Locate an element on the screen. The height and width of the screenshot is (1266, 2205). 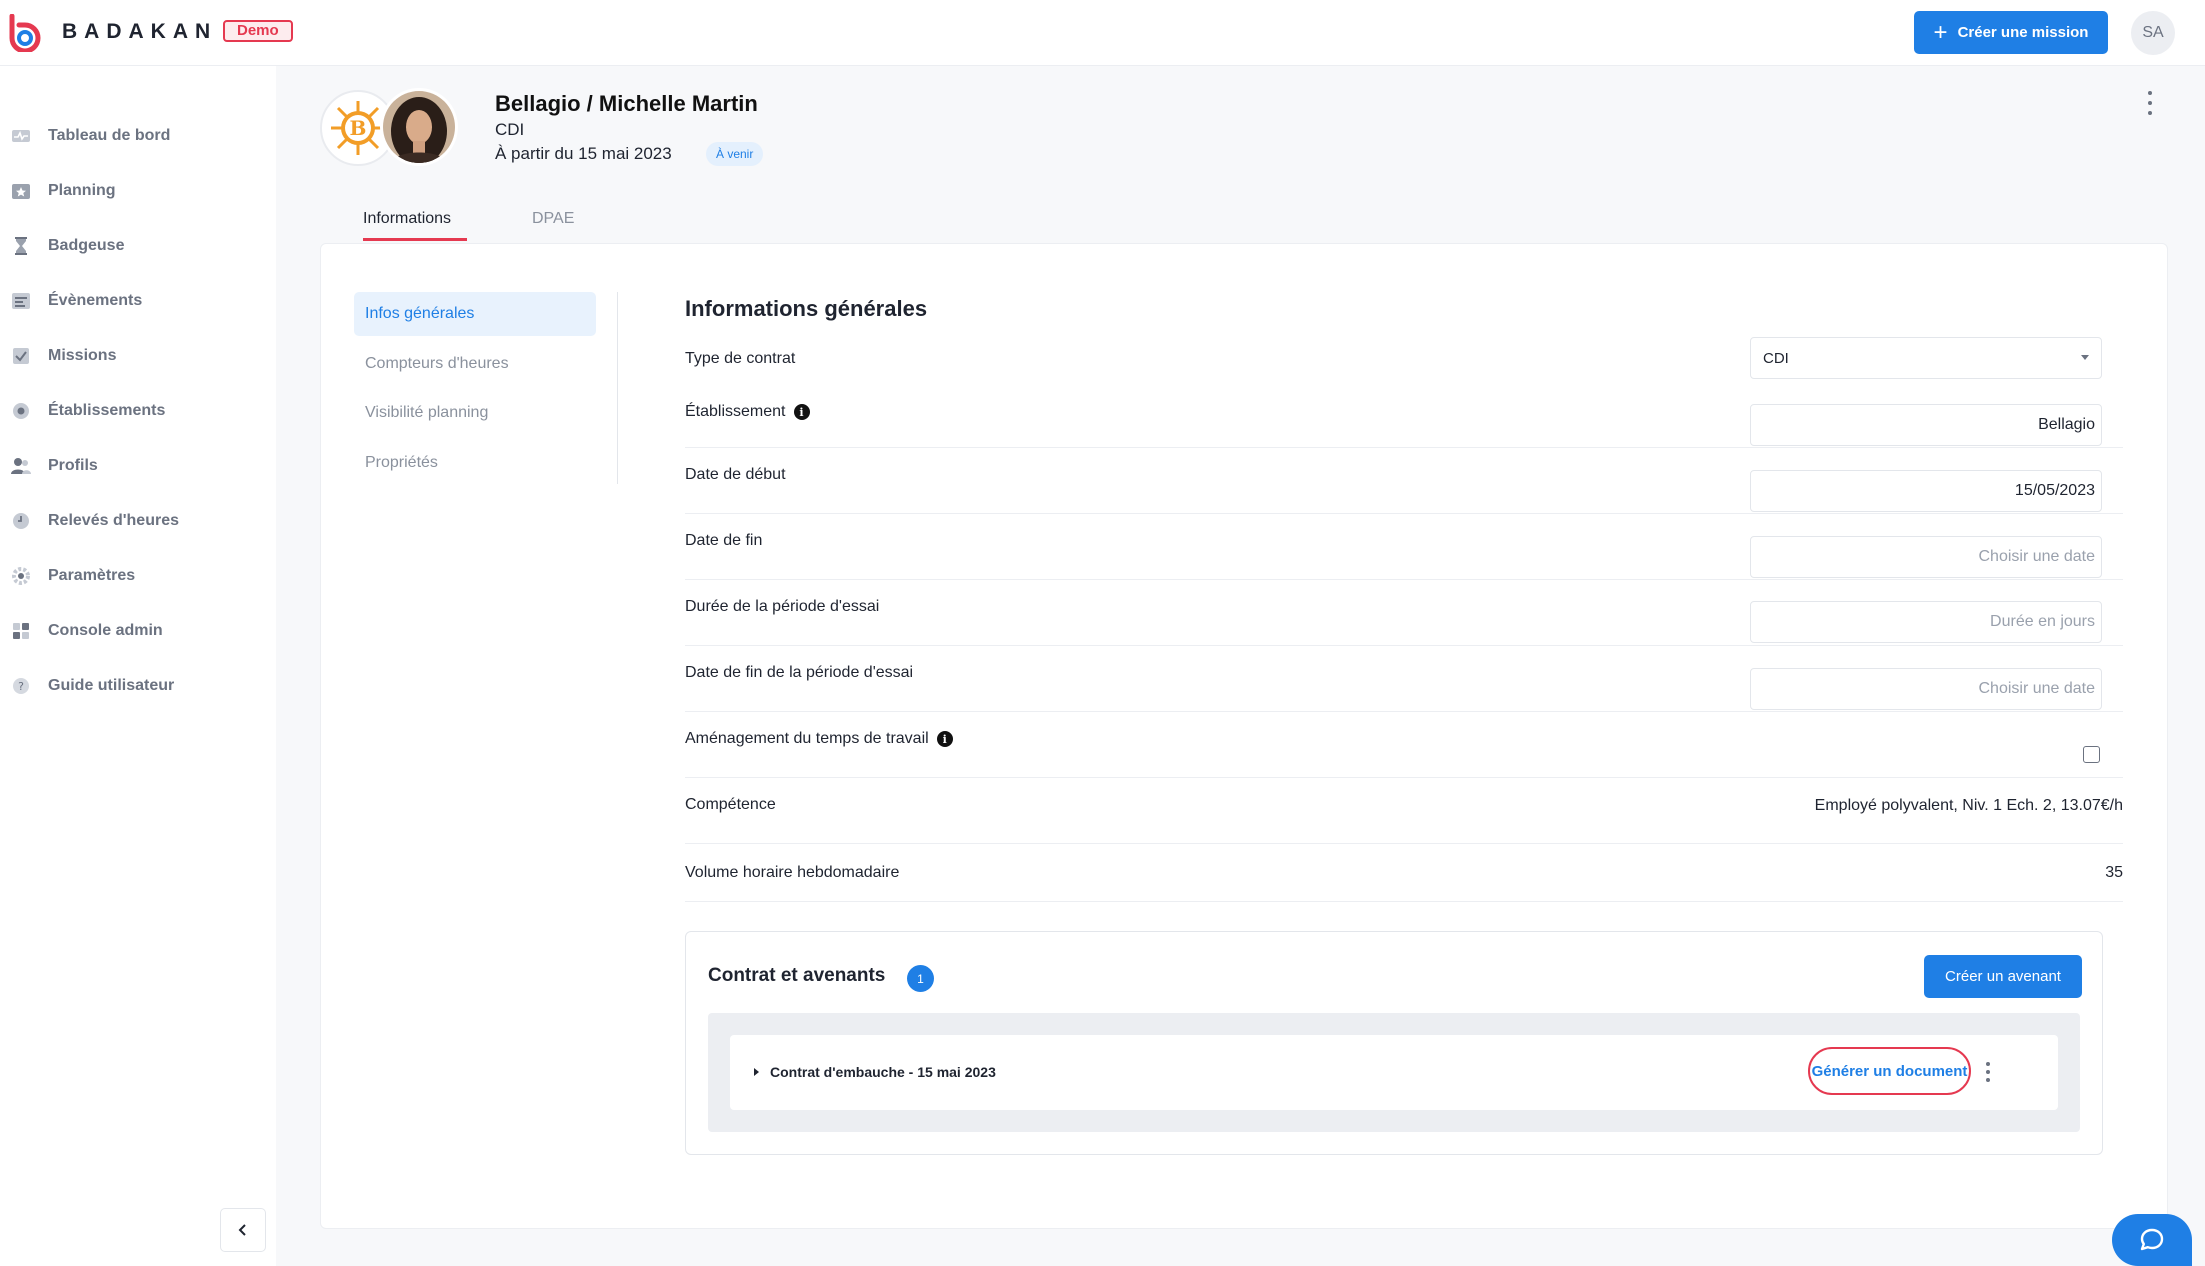
start-date-value: 15/05/2023 is located at coordinates (2054, 490).